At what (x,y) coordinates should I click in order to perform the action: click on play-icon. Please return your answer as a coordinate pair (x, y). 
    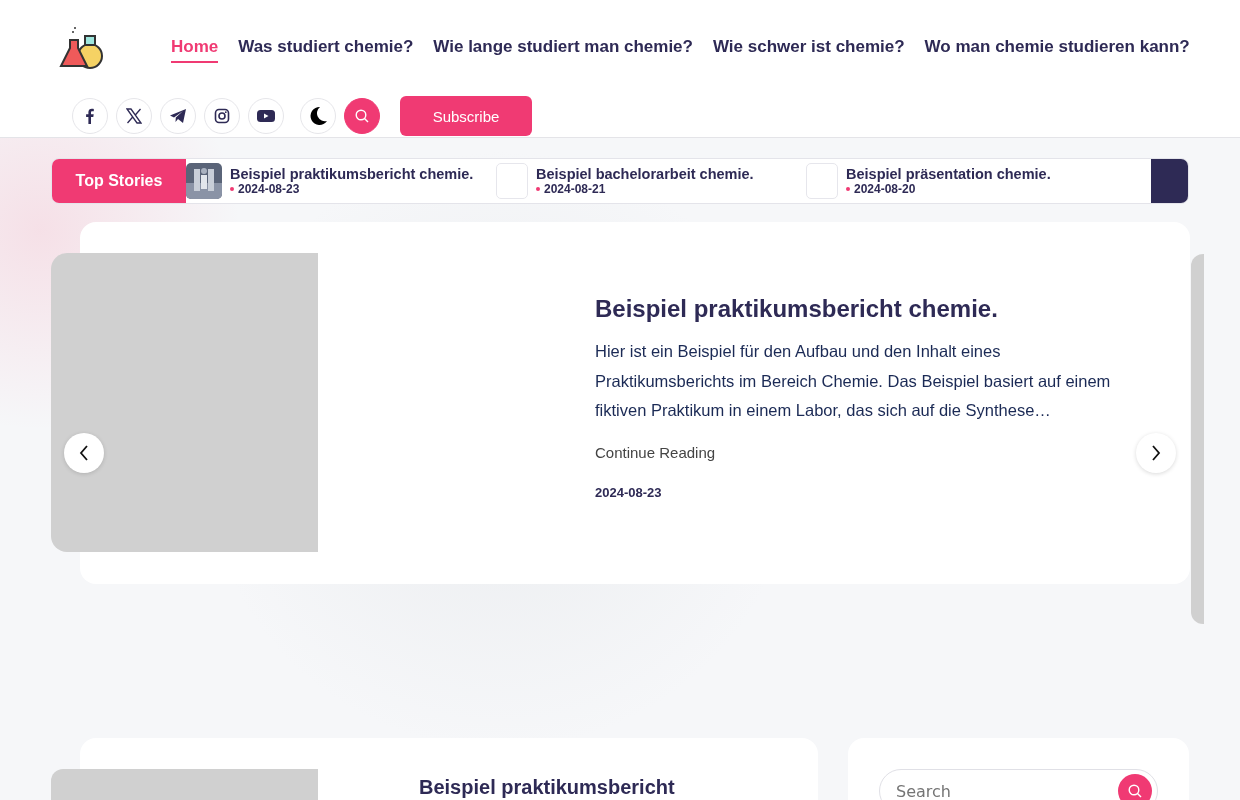
    Looking at the image, I should click on (266, 116).